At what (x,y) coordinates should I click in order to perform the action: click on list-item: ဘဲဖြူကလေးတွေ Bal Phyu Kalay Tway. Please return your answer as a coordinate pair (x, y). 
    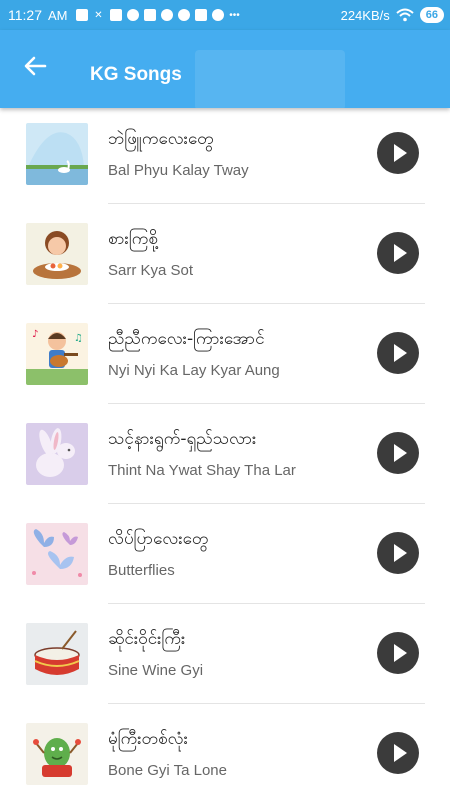
    Looking at the image, I should click on (225, 154).